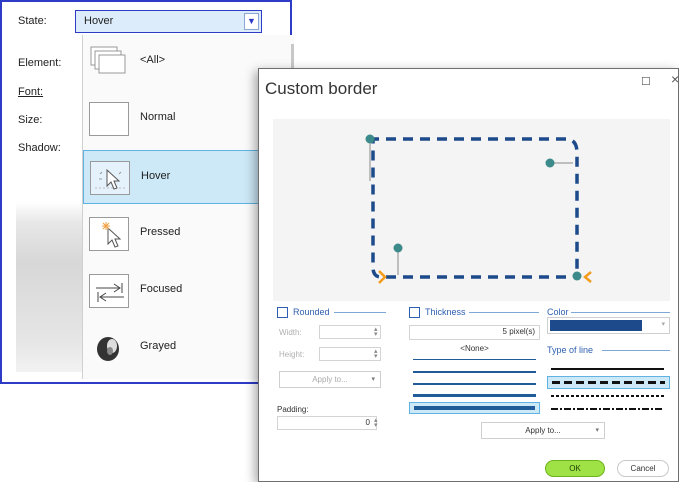 This screenshot has height=482, width=679. Describe the element at coordinates (643, 468) in the screenshot. I see `cancel-button: Cancel` at that location.